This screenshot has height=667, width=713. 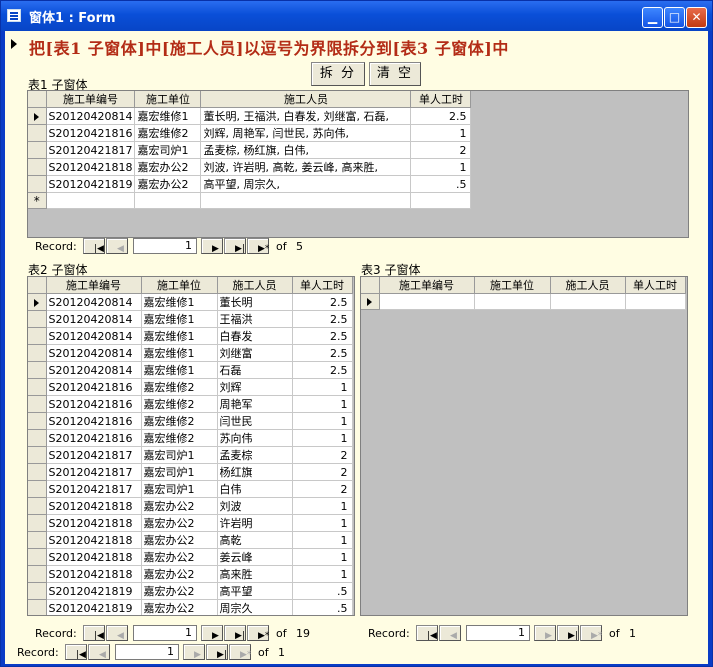 I want to click on table-row: S20120420814 嘉宏维修1 董长明 2.5, so click(x=190, y=302).